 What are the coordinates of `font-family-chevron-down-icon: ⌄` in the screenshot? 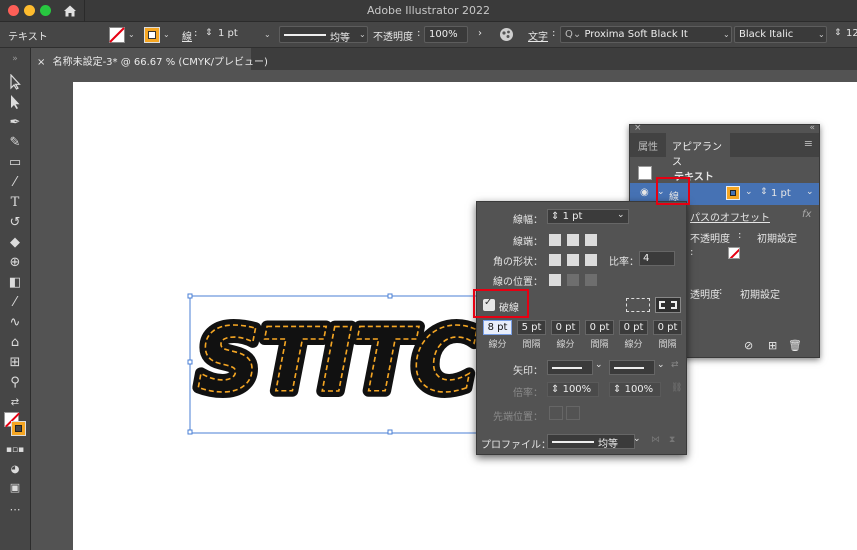 It's located at (726, 34).